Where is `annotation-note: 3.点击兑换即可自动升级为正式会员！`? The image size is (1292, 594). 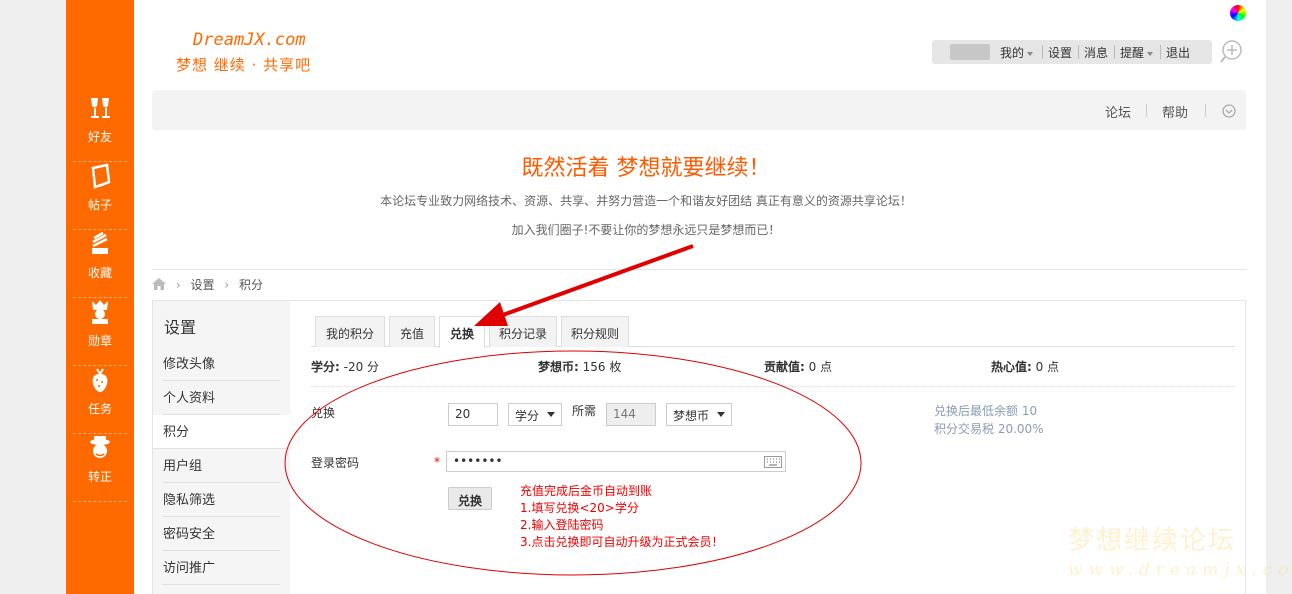 annotation-note: 3.点击兑换即可自动升级为正式会员！ is located at coordinates (622, 542).